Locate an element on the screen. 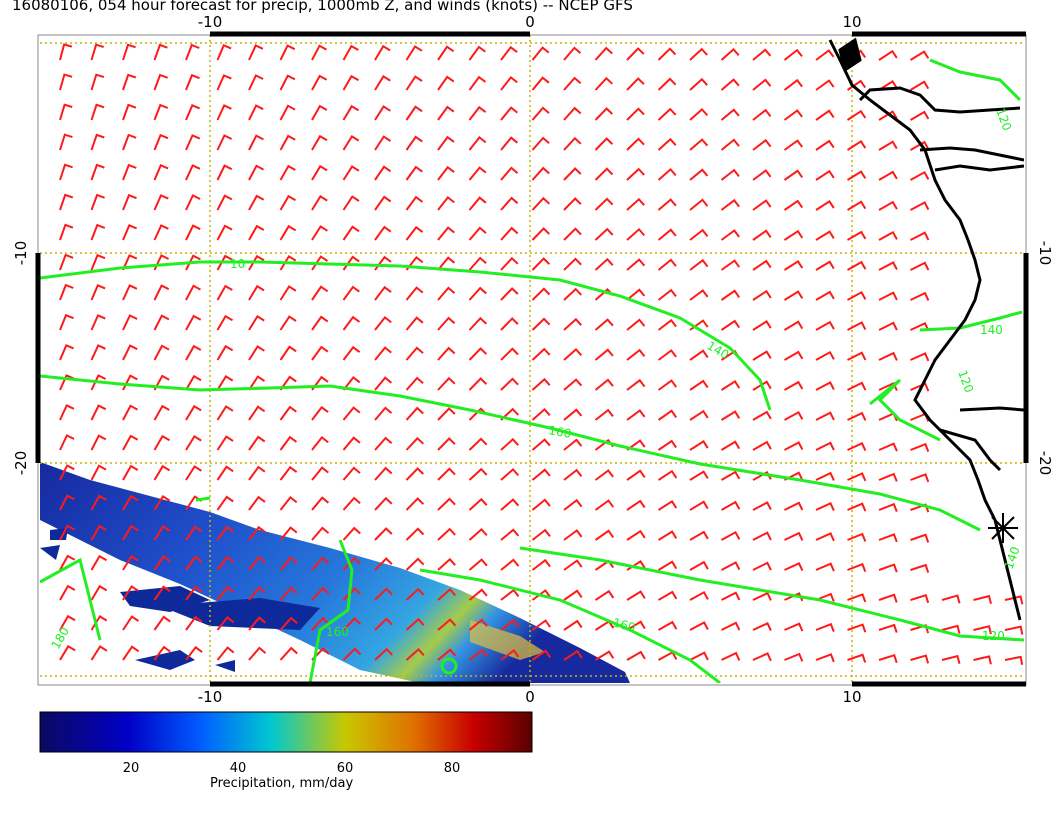 This screenshot has height=816, width=1056. contour-label: 120 is located at coordinates (993, 636).